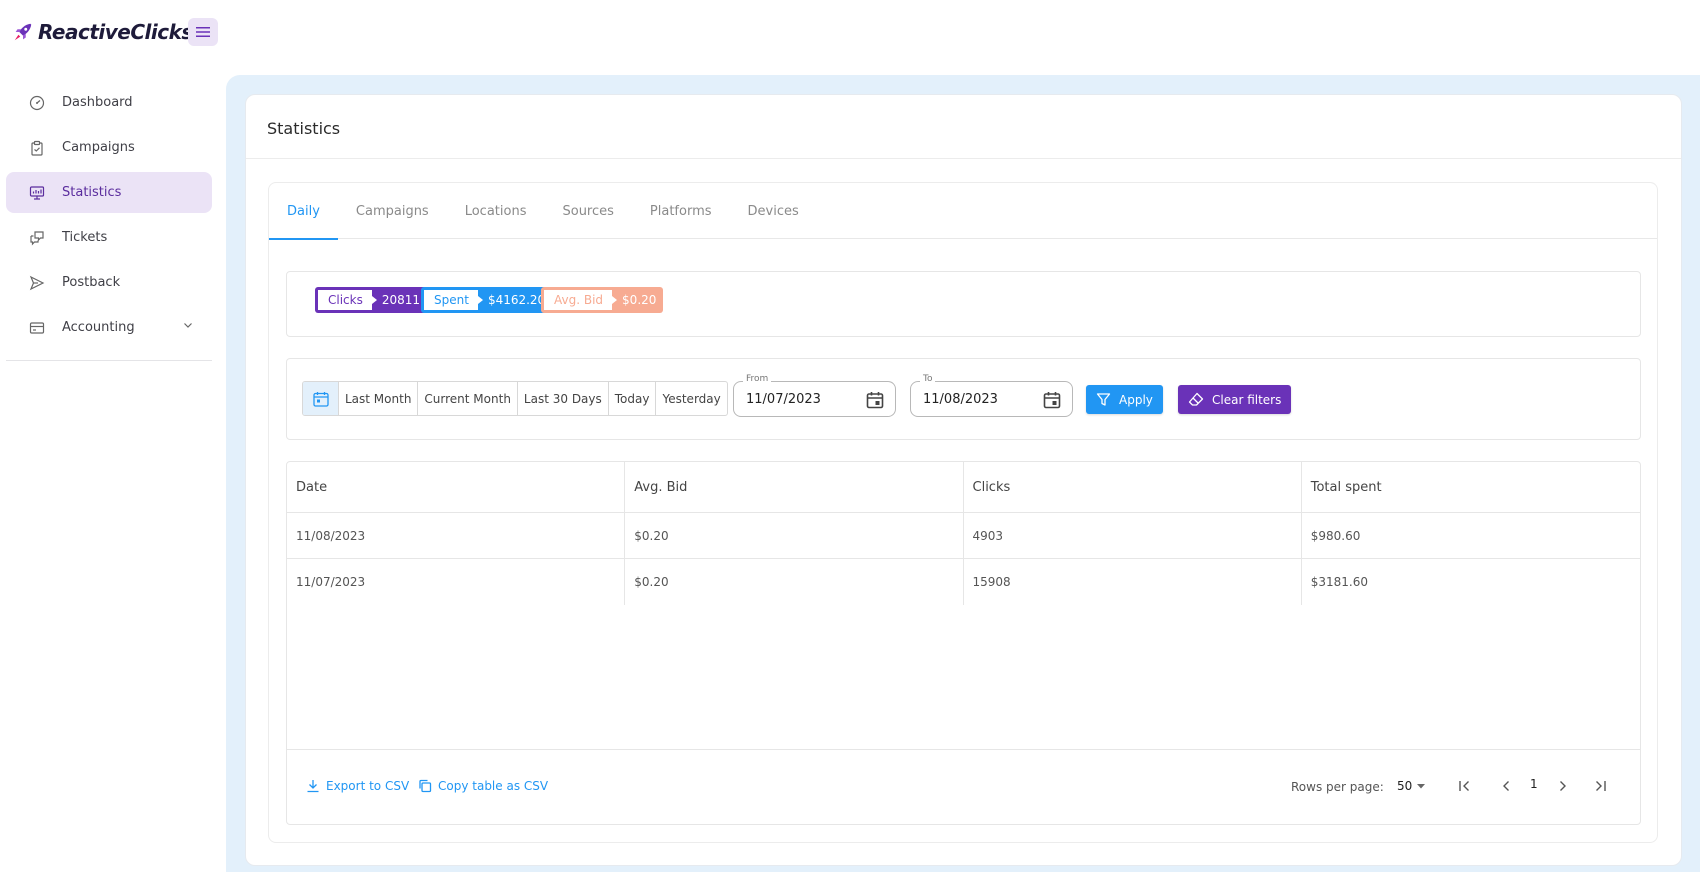 This screenshot has width=1700, height=872. I want to click on last-page-button, so click(1600, 788).